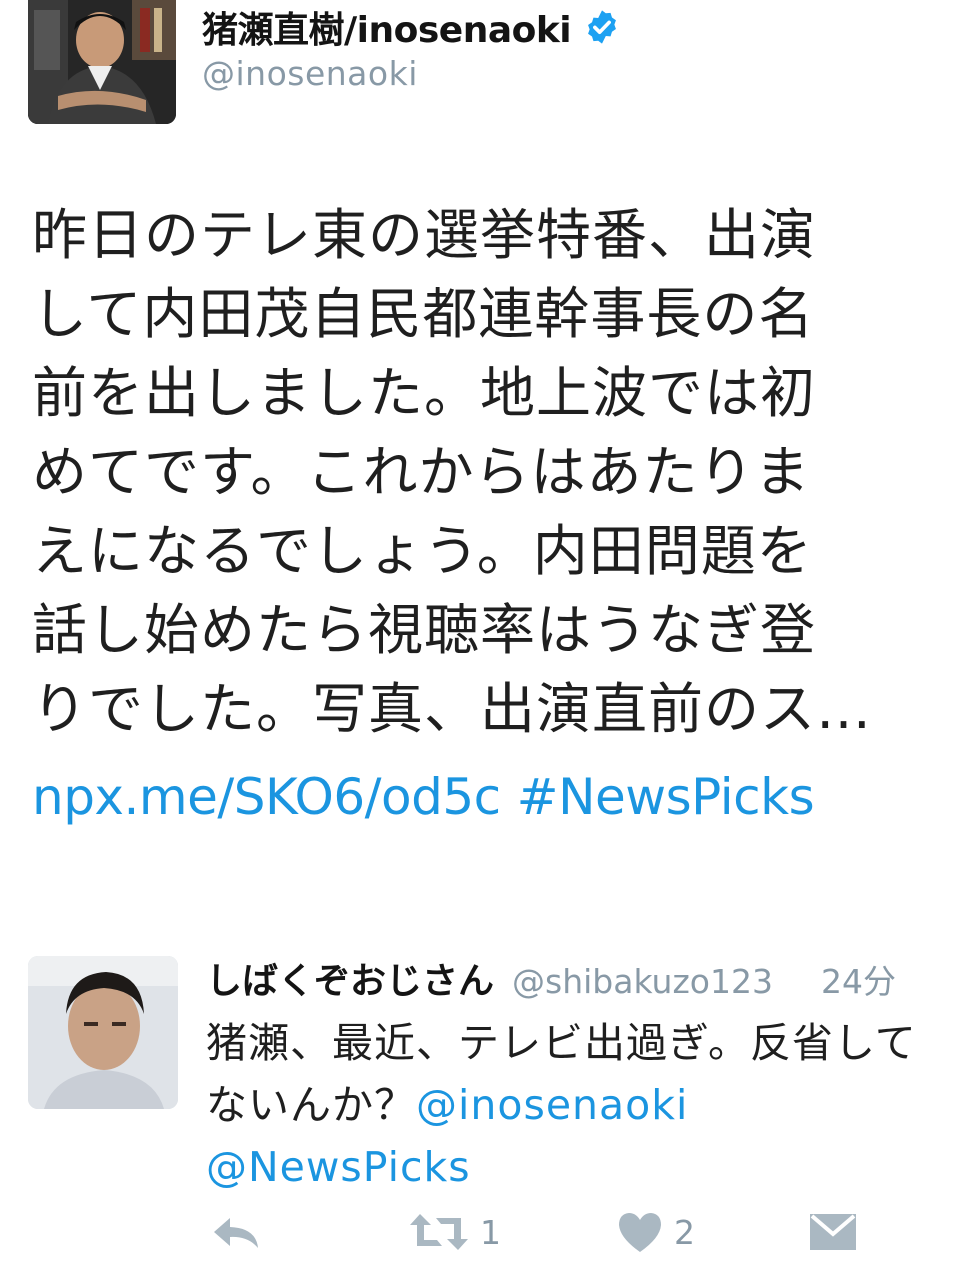  I want to click on reply-author-avatar, so click(103, 1032).